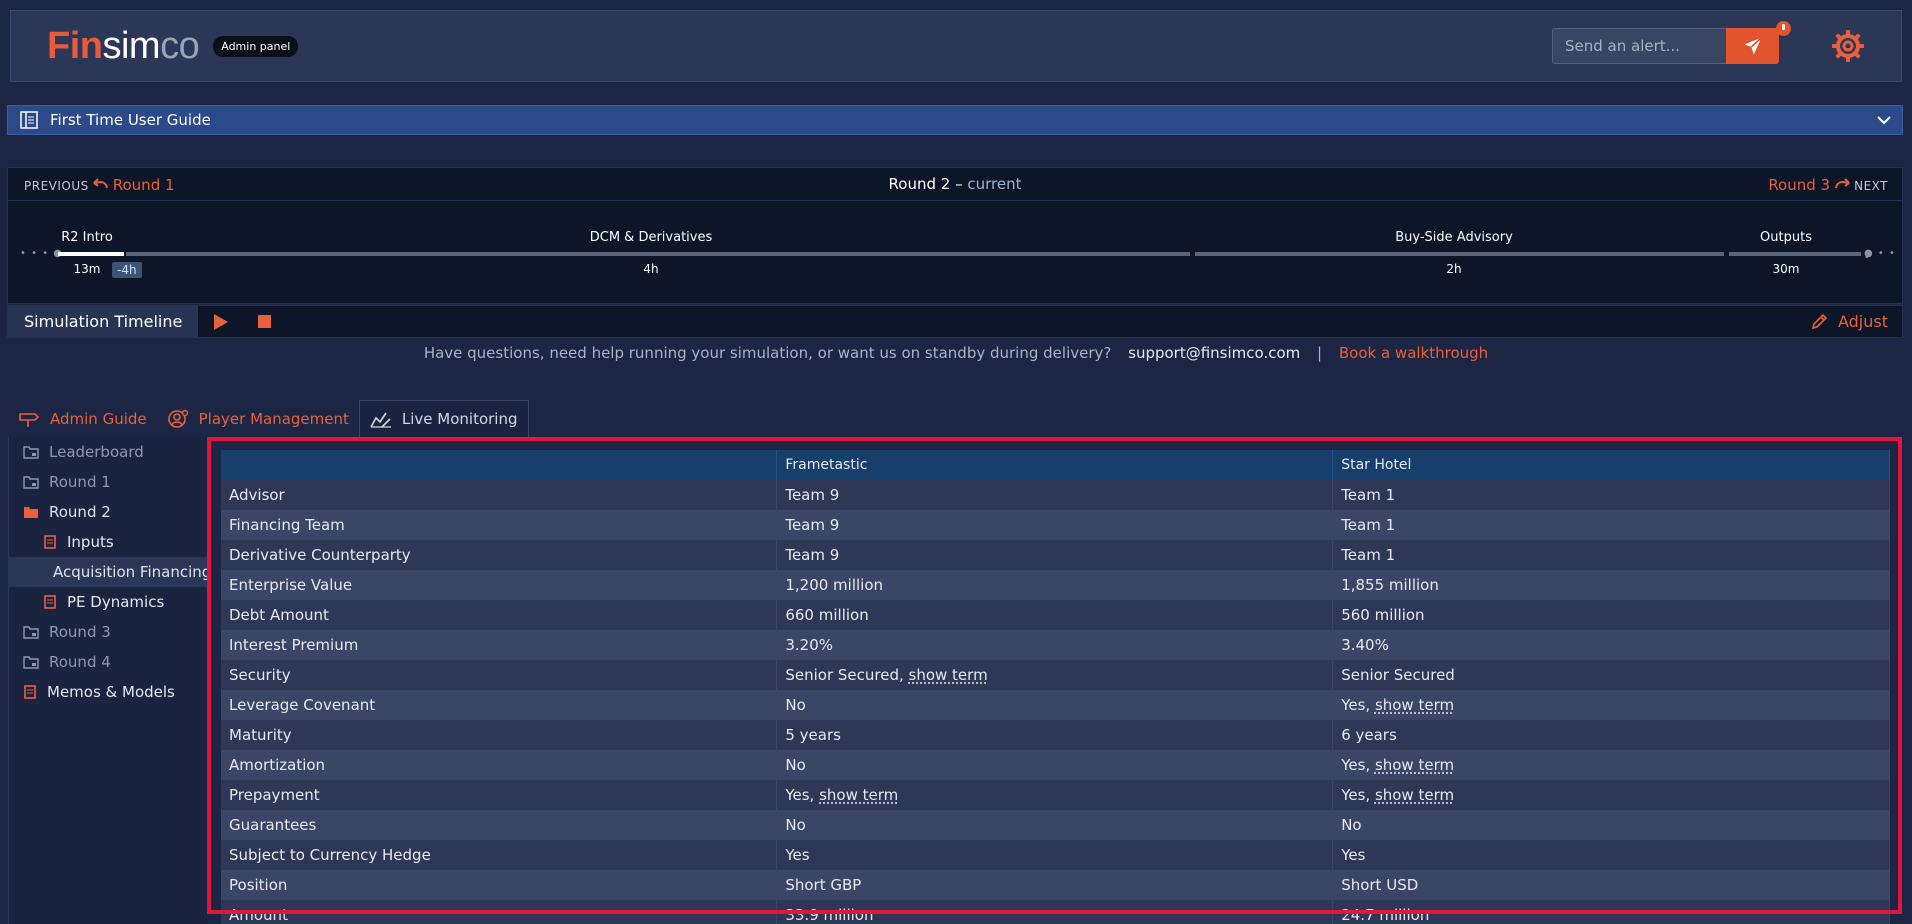  Describe the element at coordinates (1611, 855) in the screenshot. I see `star-hotel-cell: Yes` at that location.